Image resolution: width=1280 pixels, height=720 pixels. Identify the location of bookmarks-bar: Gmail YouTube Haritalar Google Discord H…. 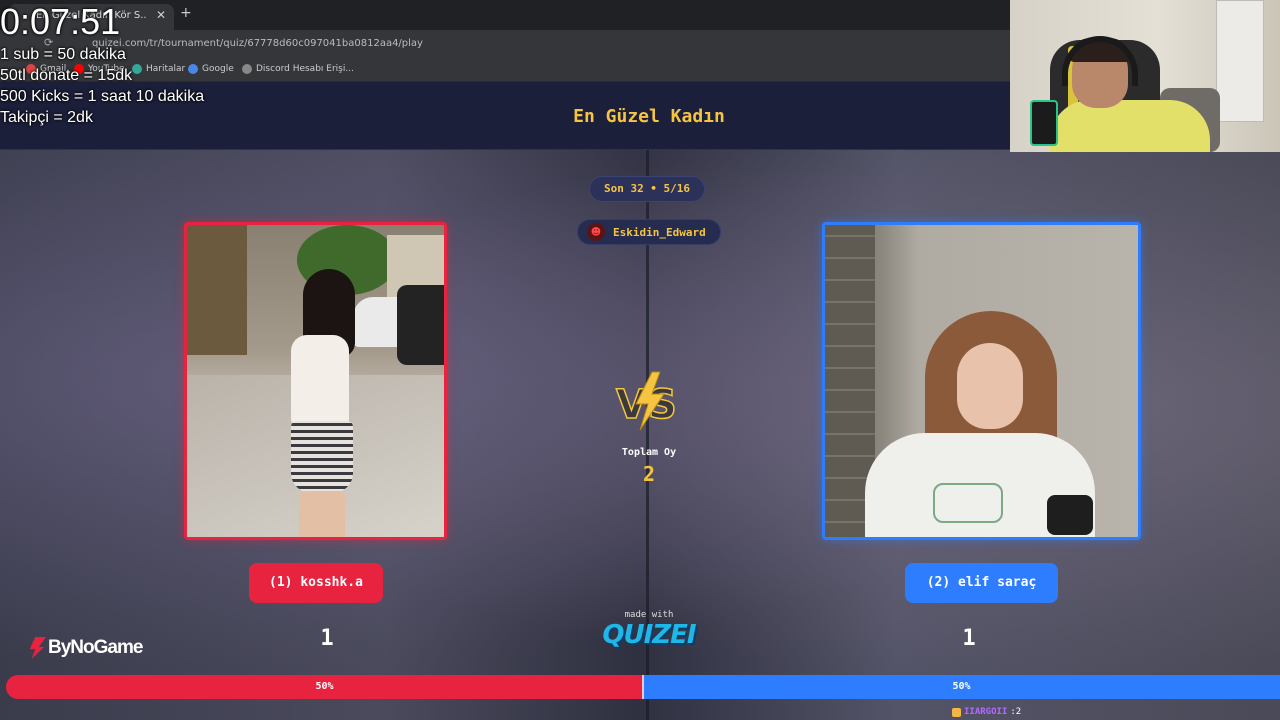
(505, 70).